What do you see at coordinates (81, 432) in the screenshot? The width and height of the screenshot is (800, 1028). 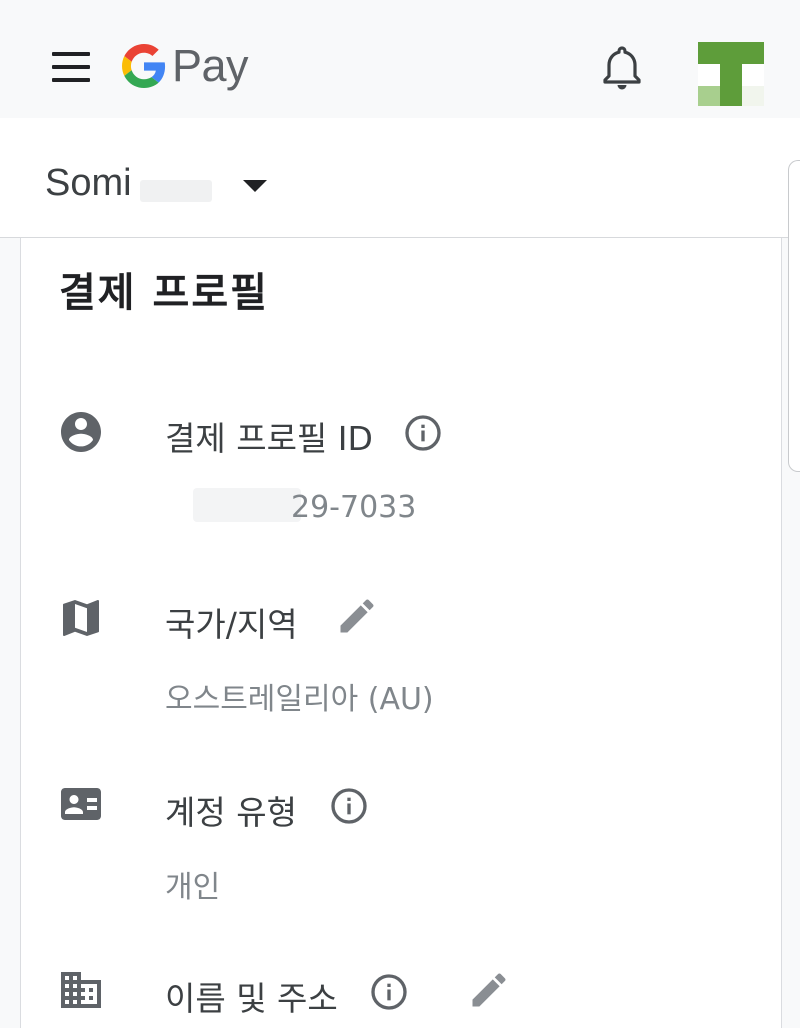 I see `account-circle-icon` at bounding box center [81, 432].